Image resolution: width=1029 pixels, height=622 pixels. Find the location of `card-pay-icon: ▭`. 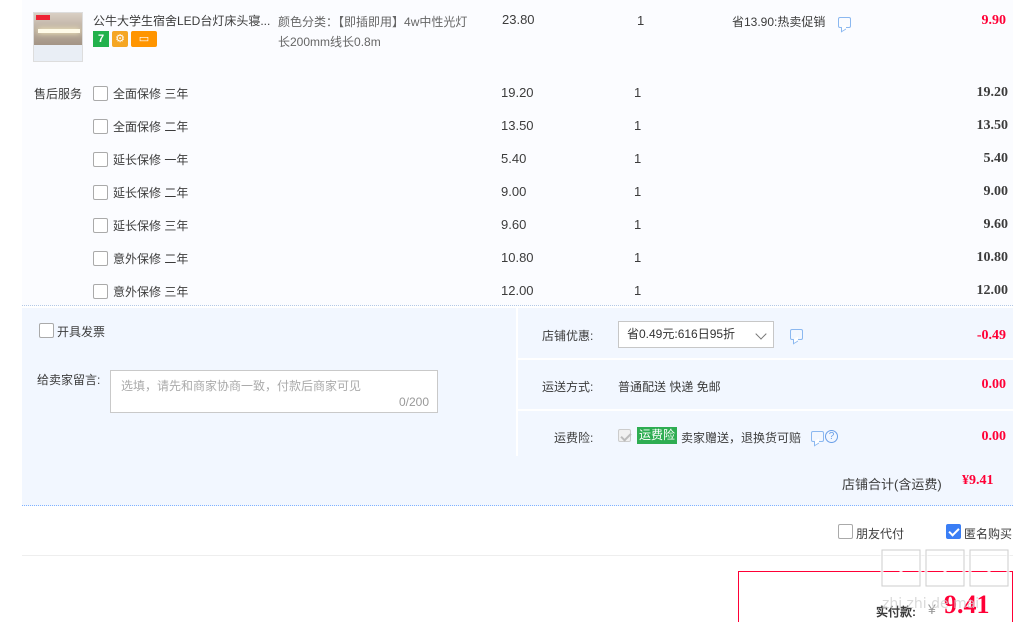

card-pay-icon: ▭ is located at coordinates (144, 39).